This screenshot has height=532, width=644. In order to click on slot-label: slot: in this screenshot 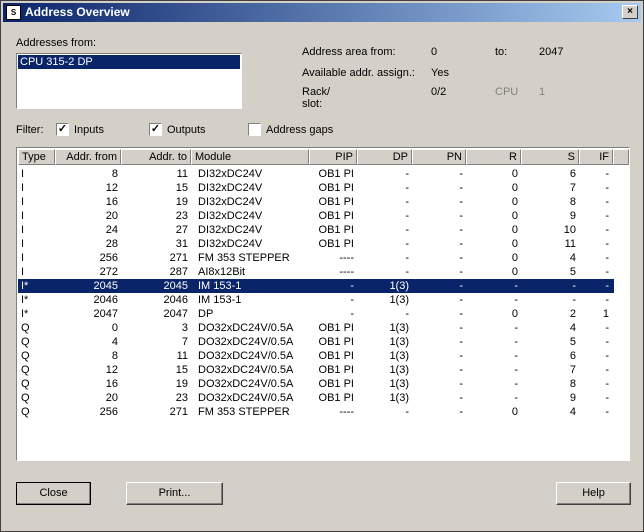, I will do `click(312, 104)`.